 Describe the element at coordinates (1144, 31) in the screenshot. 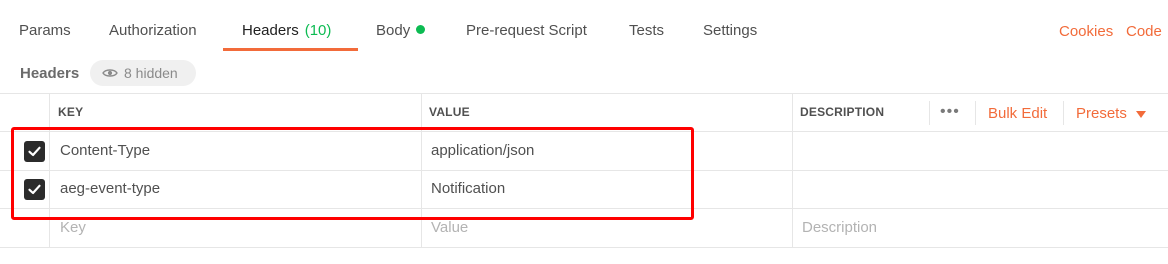

I see `code-link: Code` at that location.